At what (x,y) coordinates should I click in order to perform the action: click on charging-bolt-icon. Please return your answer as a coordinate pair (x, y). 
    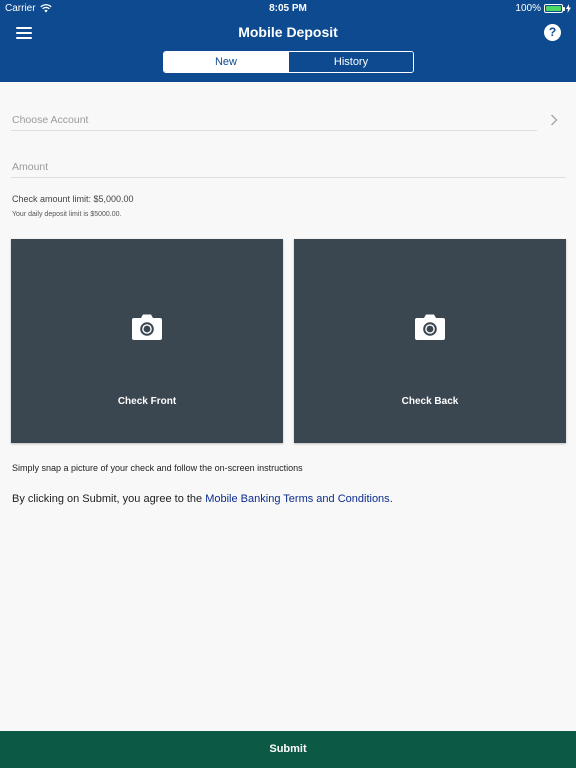
    Looking at the image, I should click on (568, 8).